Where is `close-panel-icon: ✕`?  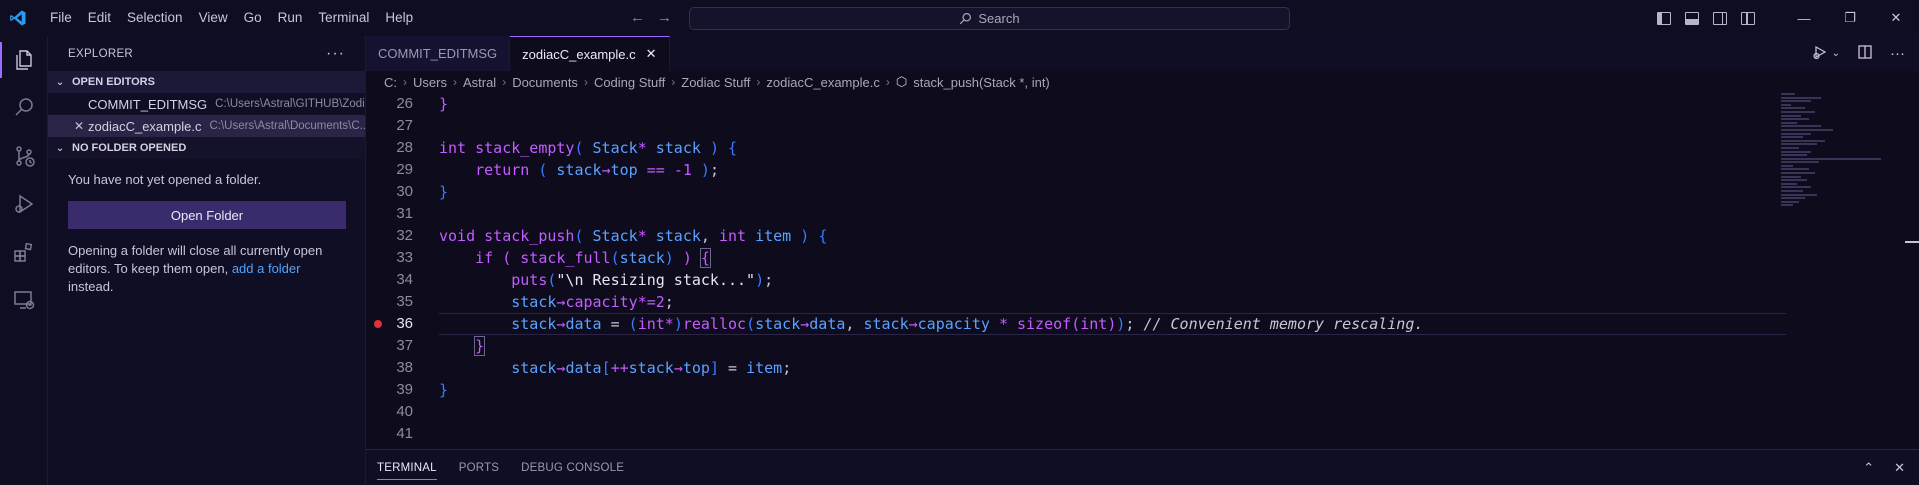 close-panel-icon: ✕ is located at coordinates (1899, 468).